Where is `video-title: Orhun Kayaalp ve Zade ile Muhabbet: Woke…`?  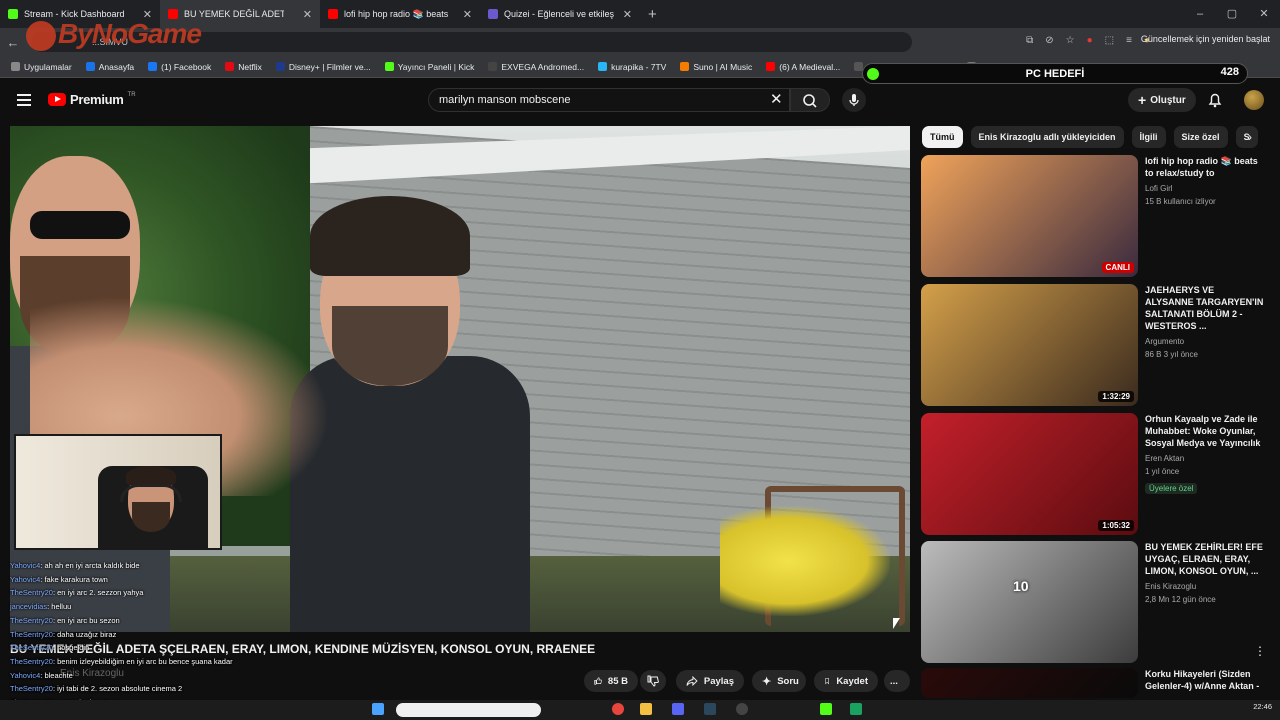 video-title: Orhun Kayaalp ve Zade ile Muhabbet: Woke… is located at coordinates (1205, 431).